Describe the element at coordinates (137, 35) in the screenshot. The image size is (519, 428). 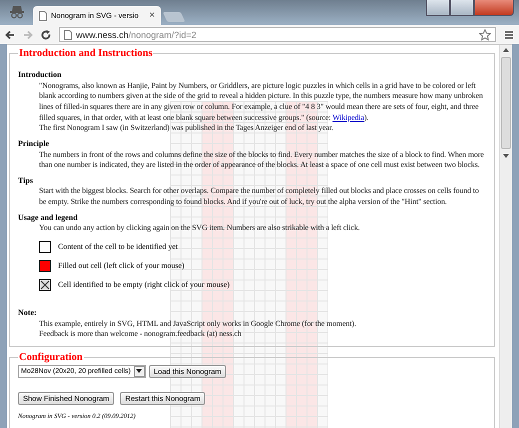
I see `url-text: www.ness.ch/nonogram/?id=2` at that location.